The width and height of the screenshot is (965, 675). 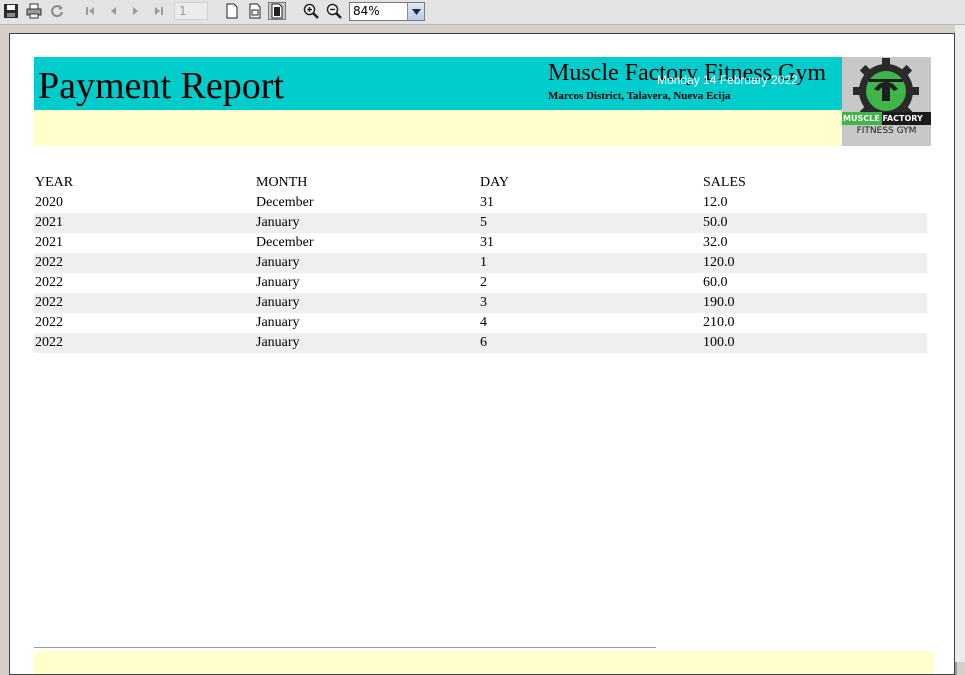 I want to click on table-row: 2022 January 1 120.0, so click(x=480, y=263).